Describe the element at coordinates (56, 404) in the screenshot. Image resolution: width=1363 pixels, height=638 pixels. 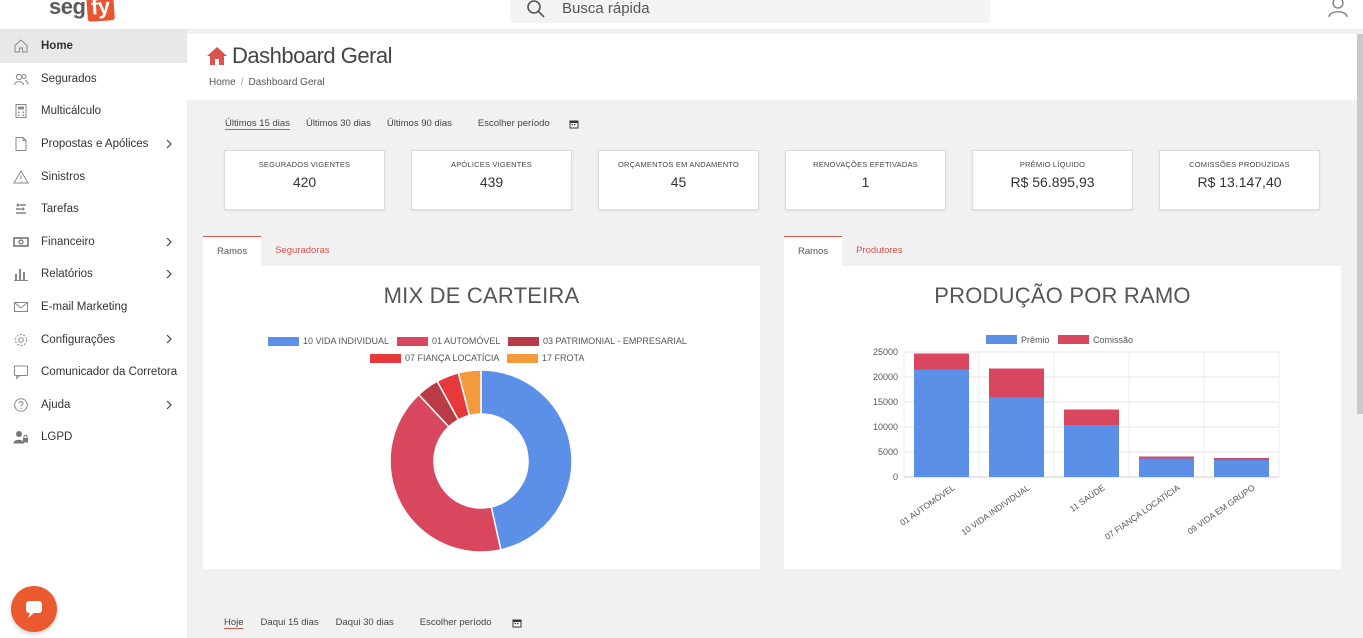
I see `sidebar-item-label: Ajuda` at that location.